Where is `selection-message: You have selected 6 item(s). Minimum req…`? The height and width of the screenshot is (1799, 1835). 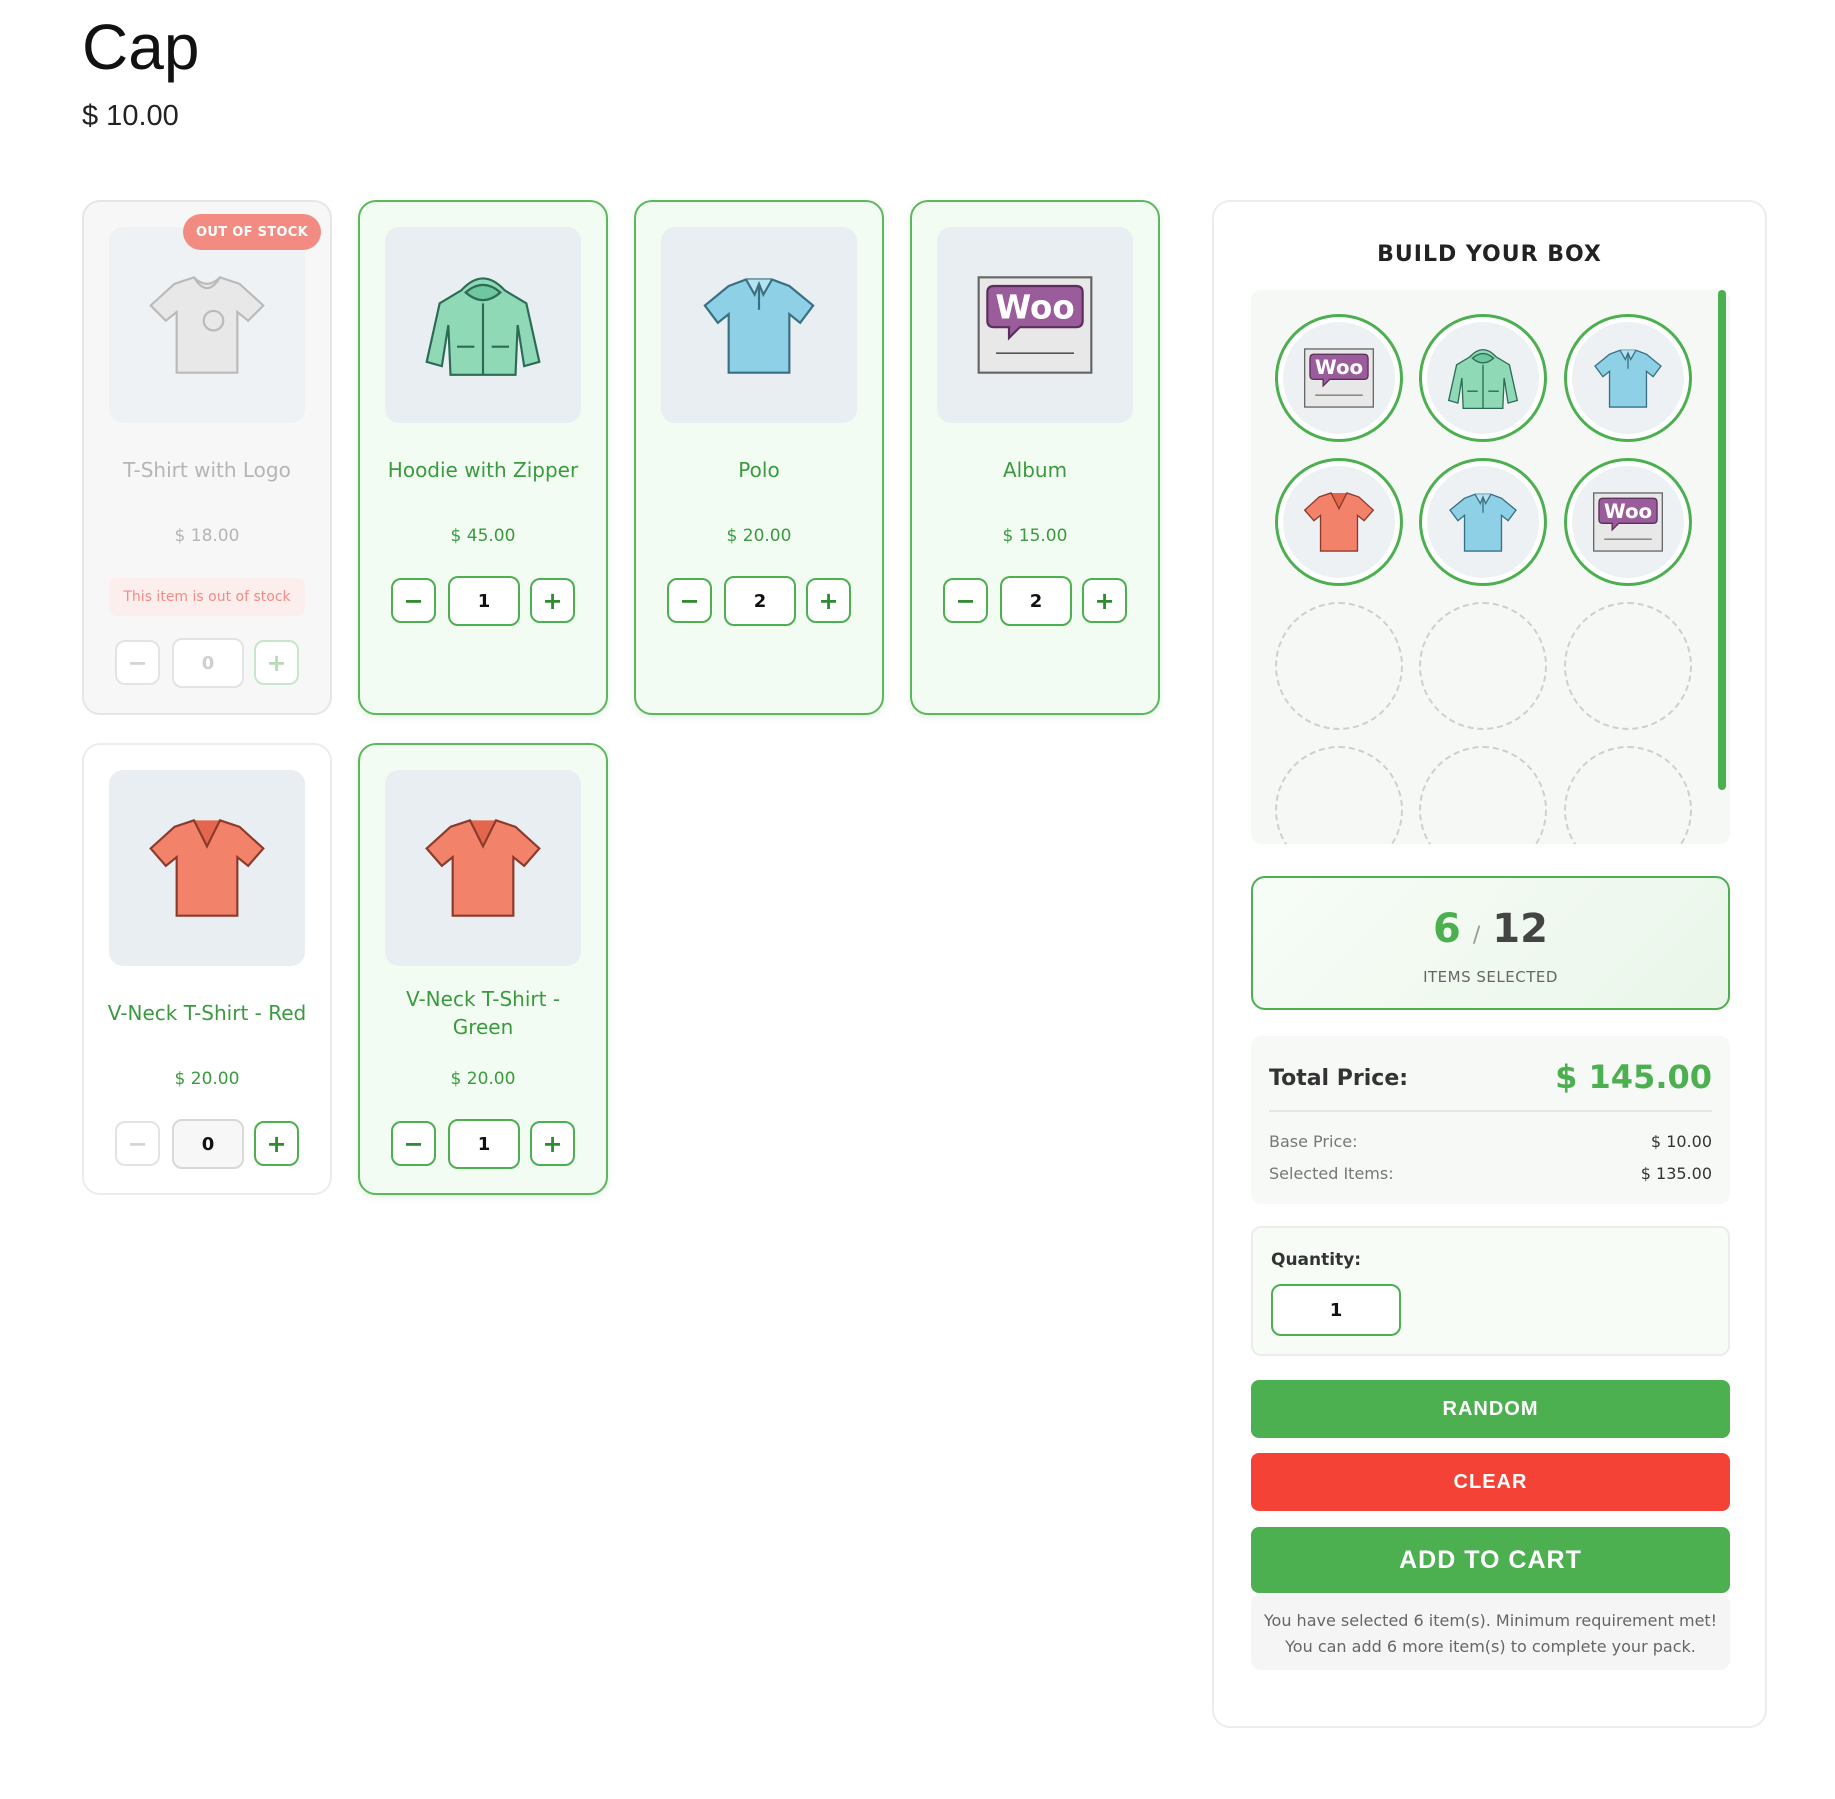 selection-message: You have selected 6 item(s). Minimum req… is located at coordinates (1490, 1632).